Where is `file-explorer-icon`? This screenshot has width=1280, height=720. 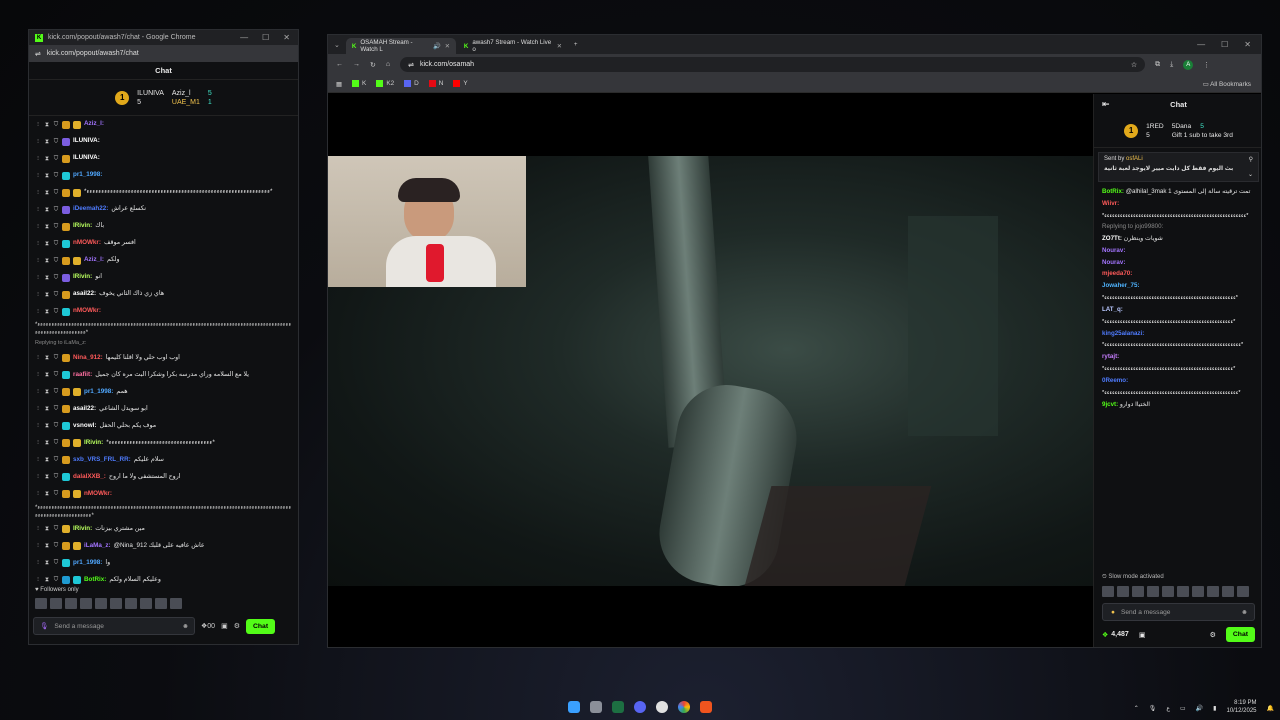
file-explorer-icon is located at coordinates (596, 707).